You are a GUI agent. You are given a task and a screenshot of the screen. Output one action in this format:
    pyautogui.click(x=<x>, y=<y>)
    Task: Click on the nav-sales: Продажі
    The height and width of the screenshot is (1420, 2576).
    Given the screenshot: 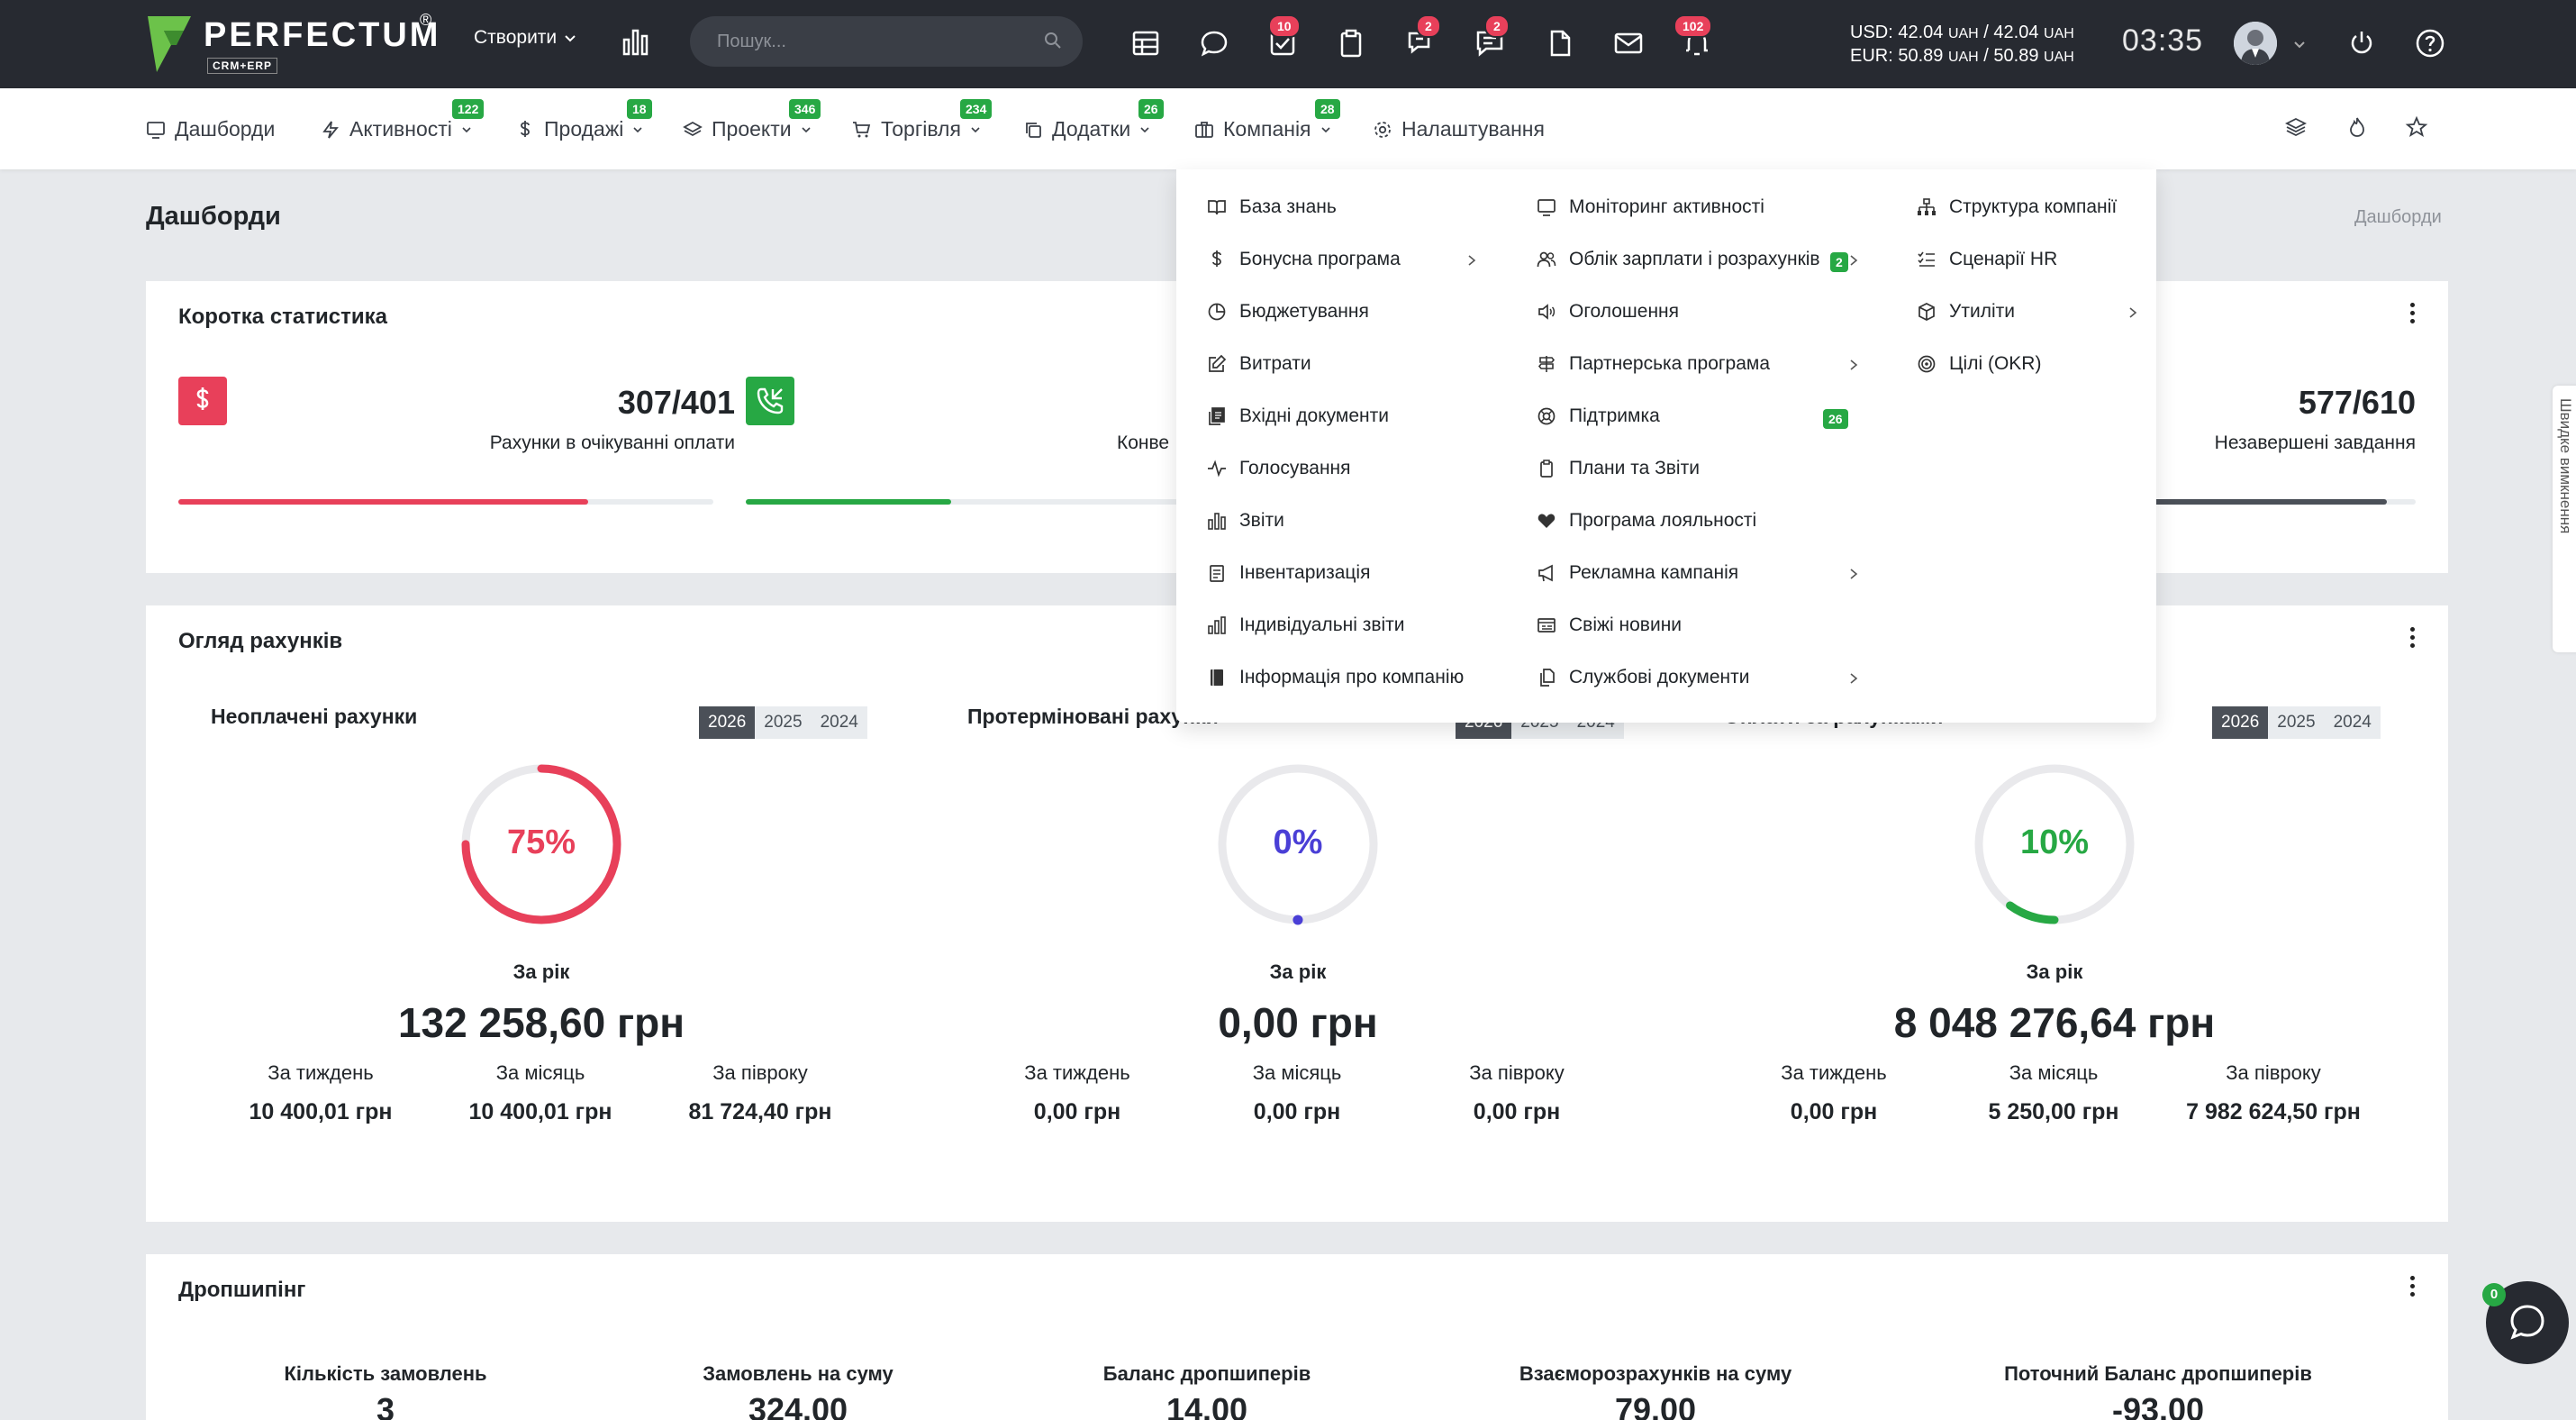 What is the action you would take?
    pyautogui.click(x=579, y=129)
    